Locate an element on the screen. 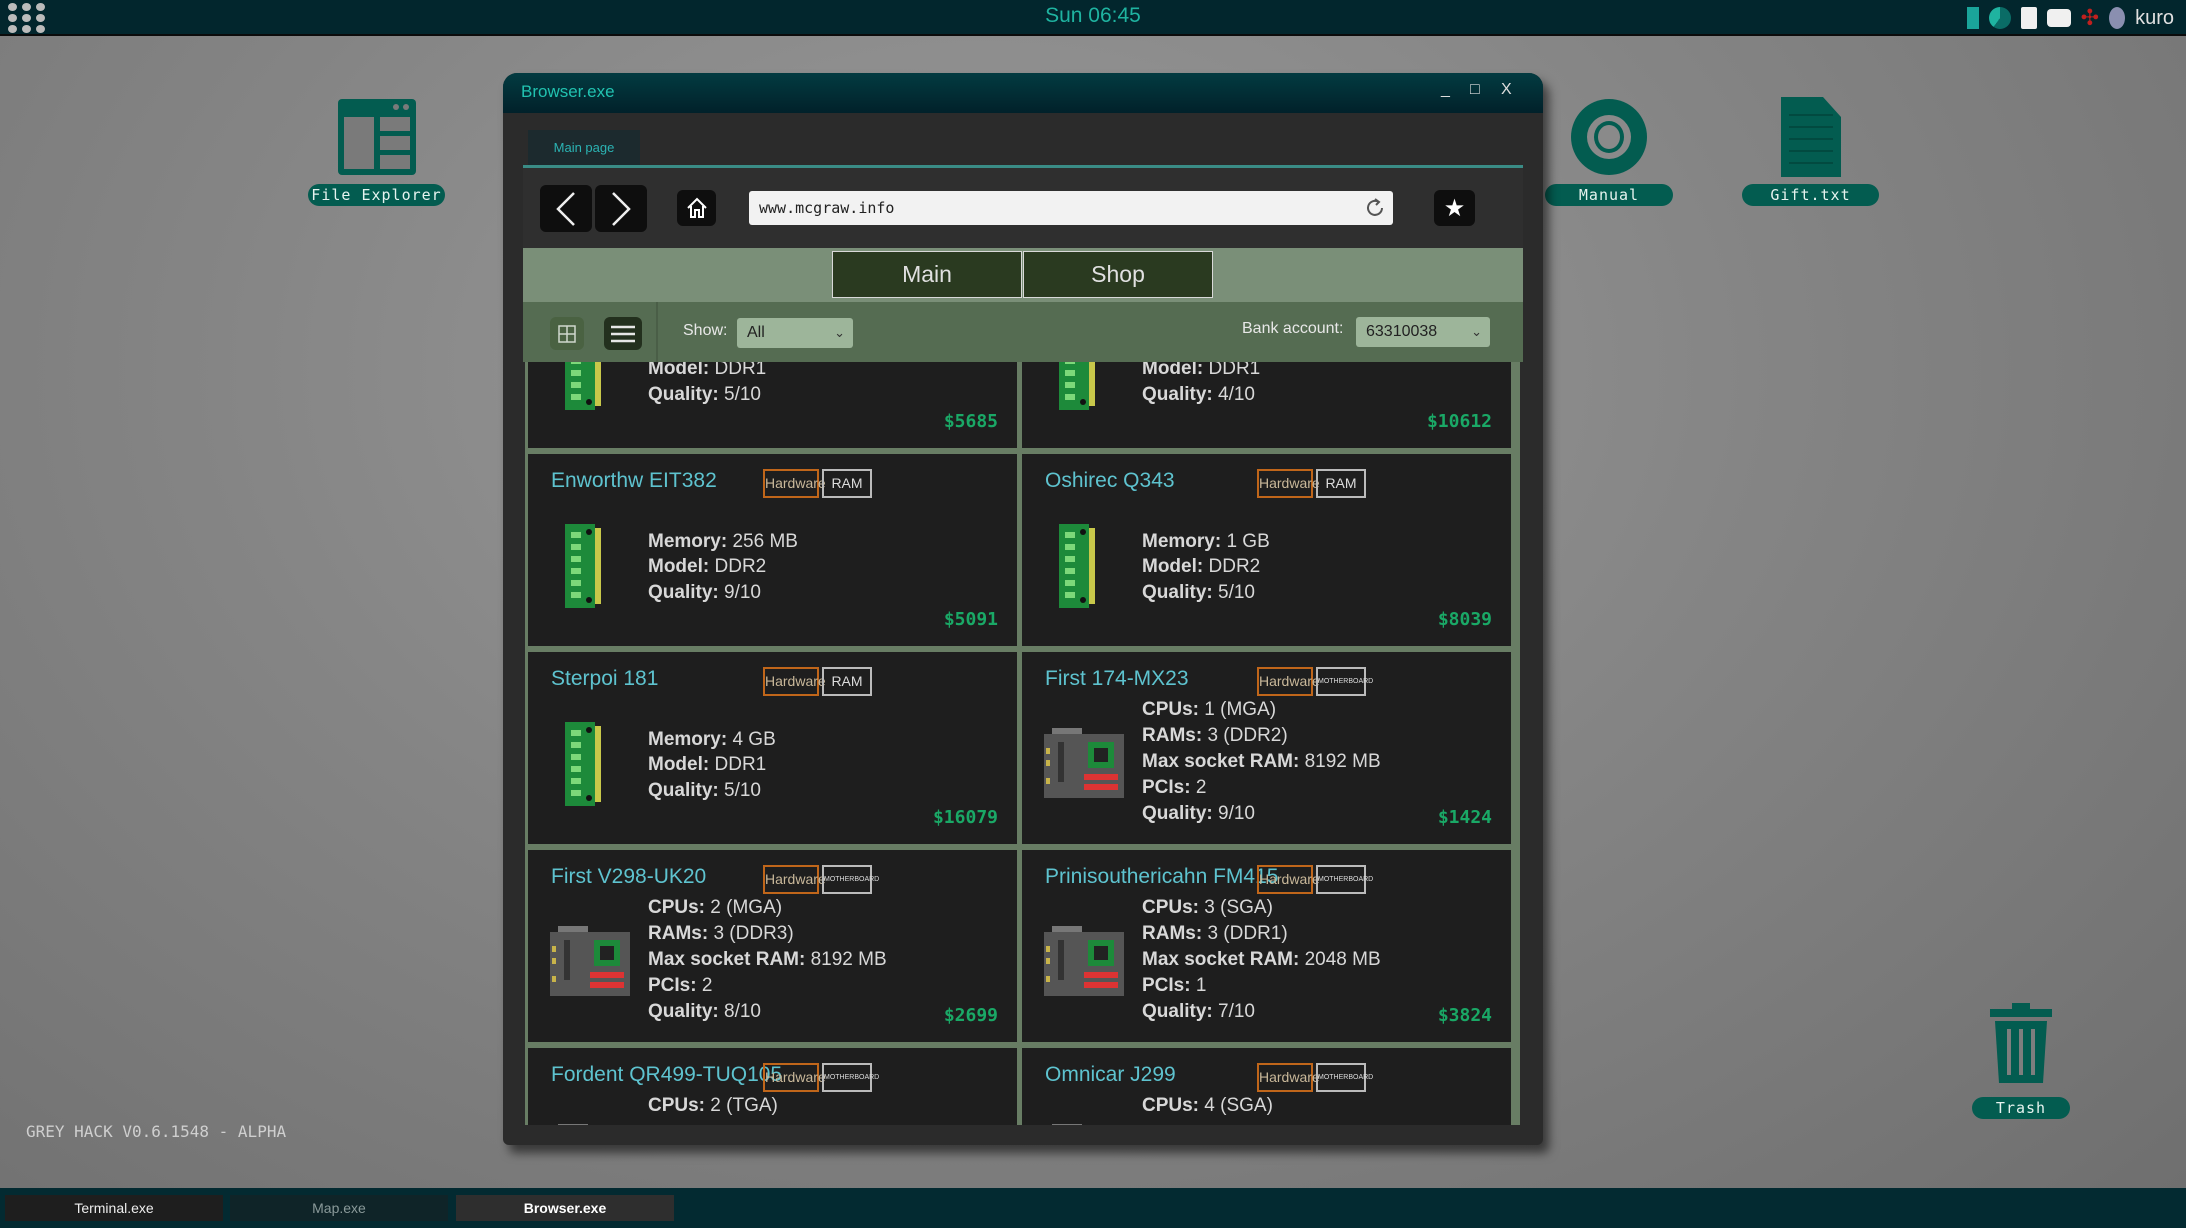 This screenshot has width=2186, height=1228. spec-label: Model: is located at coordinates (1173, 370).